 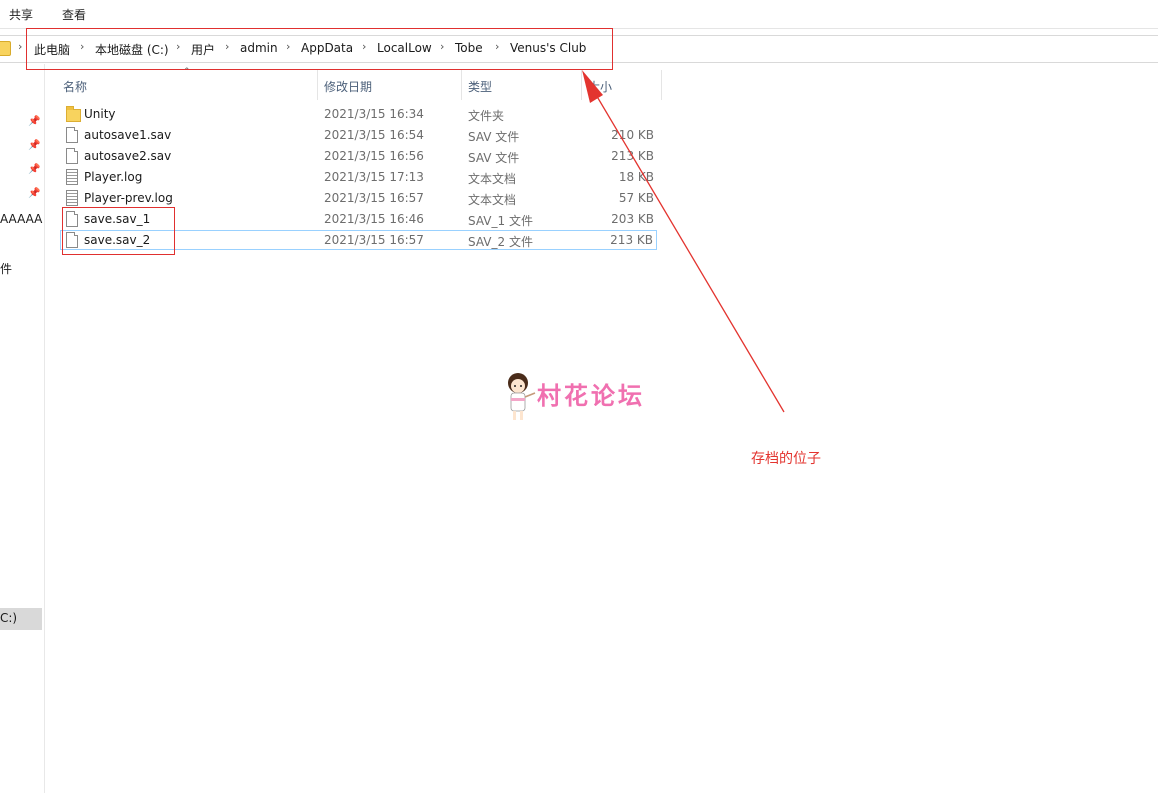 What do you see at coordinates (786, 459) in the screenshot?
I see `annotation-label: 存档的位子` at bounding box center [786, 459].